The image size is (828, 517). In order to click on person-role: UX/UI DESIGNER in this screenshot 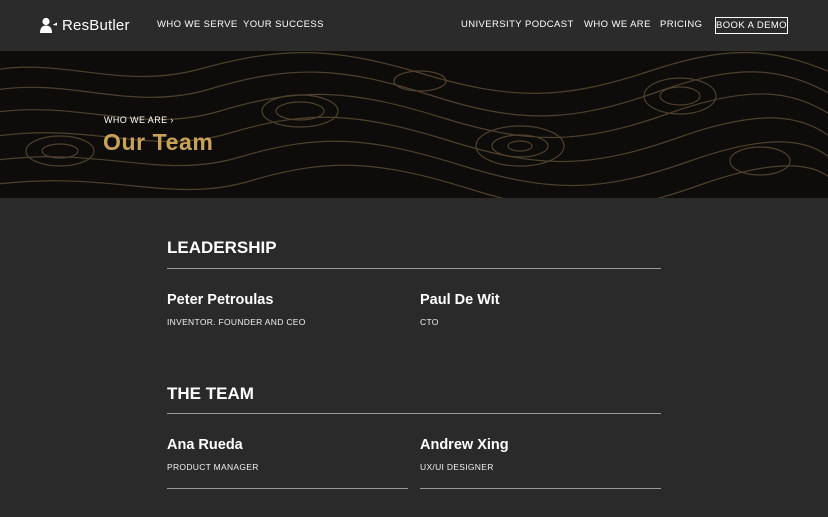, I will do `click(457, 467)`.